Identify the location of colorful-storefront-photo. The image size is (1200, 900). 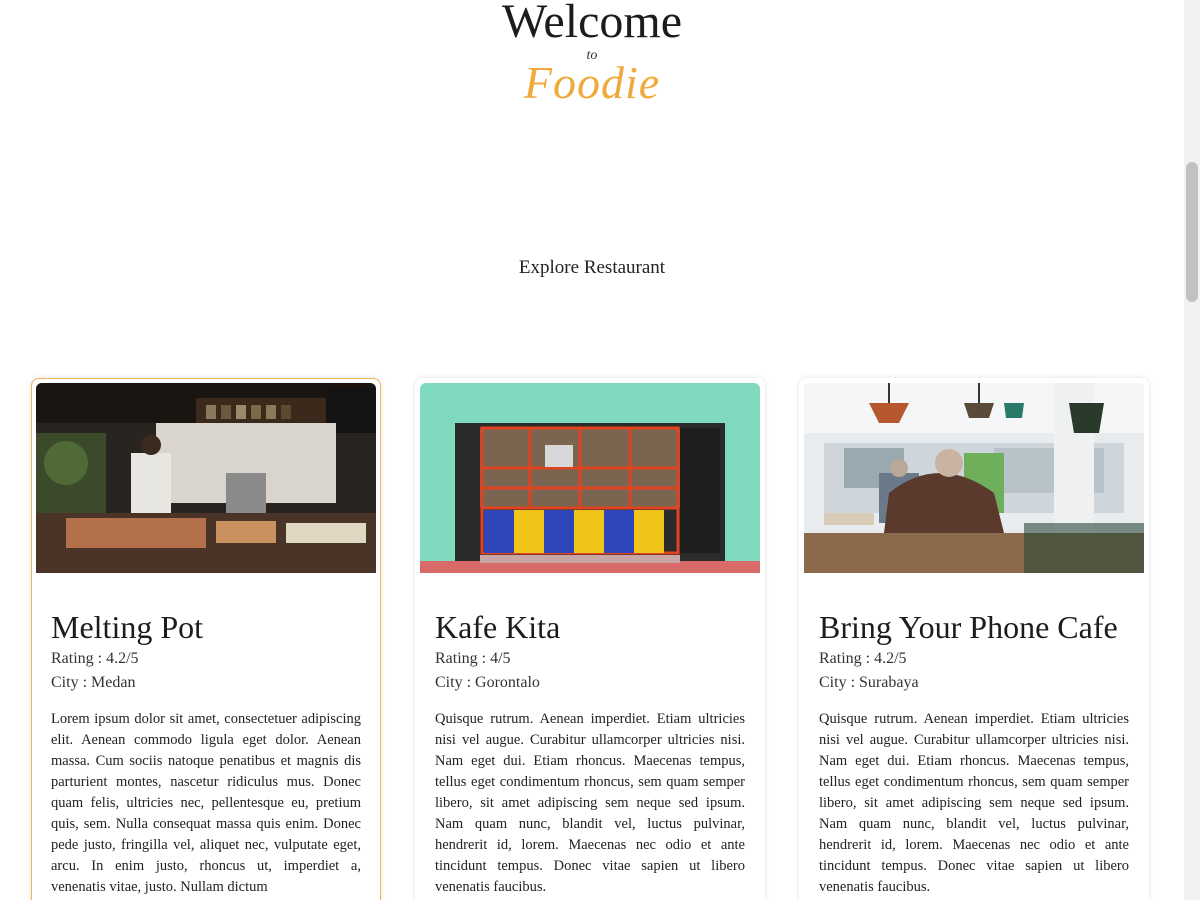
(590, 478).